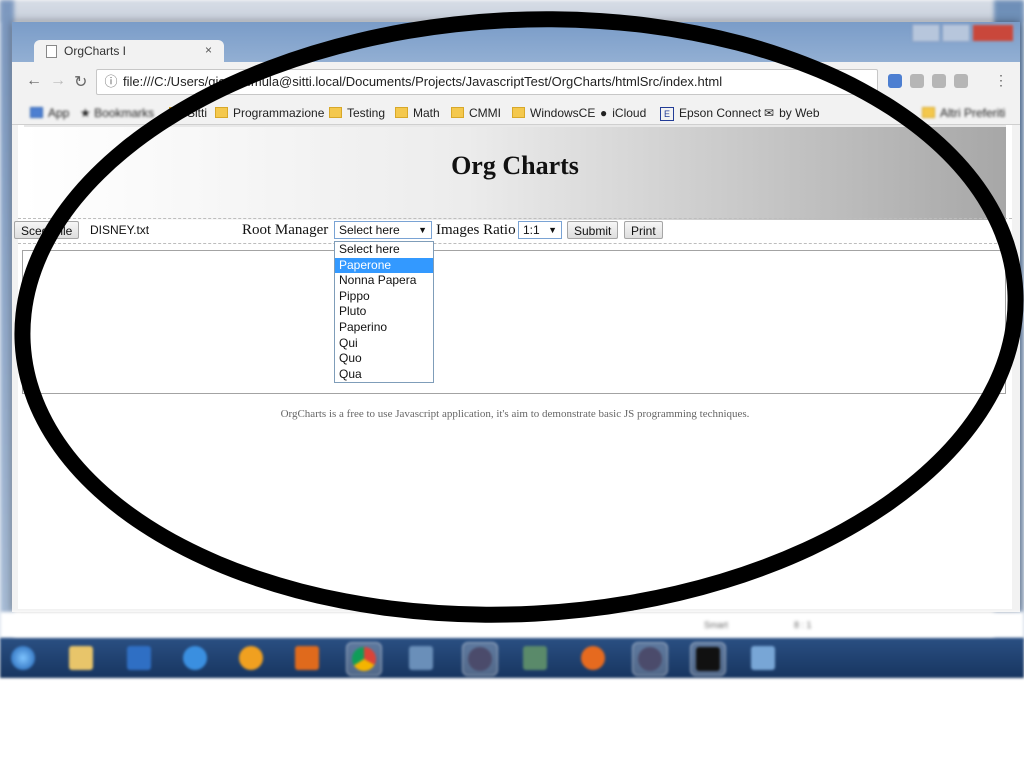 This screenshot has width=1024, height=768. What do you see at coordinates (895, 81) in the screenshot?
I see `extension-user-icon` at bounding box center [895, 81].